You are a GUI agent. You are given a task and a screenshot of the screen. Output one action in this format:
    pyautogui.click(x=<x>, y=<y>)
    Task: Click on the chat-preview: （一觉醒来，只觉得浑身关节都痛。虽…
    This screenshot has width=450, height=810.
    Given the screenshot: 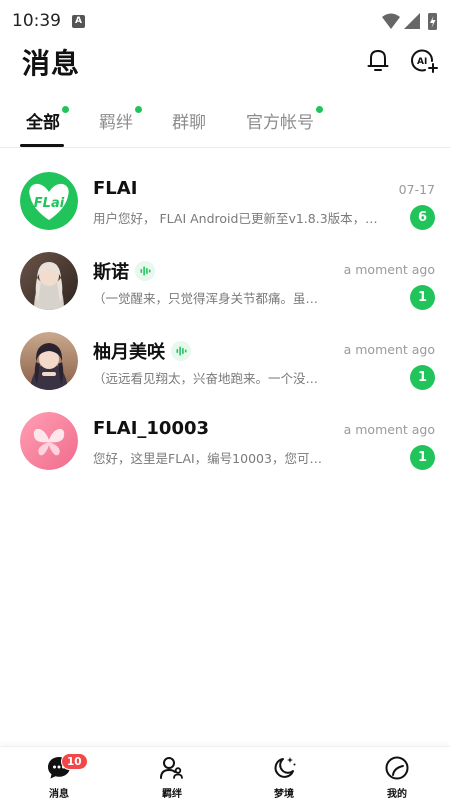 What is the action you would take?
    pyautogui.click(x=206, y=298)
    